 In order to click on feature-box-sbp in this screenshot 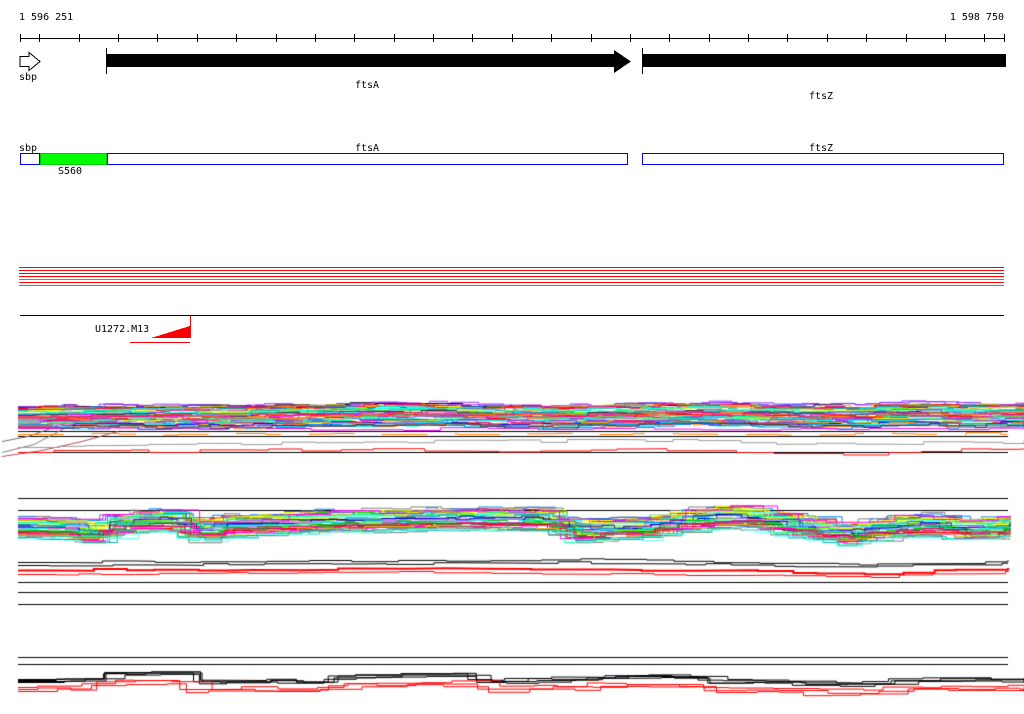, I will do `click(30, 159)`.